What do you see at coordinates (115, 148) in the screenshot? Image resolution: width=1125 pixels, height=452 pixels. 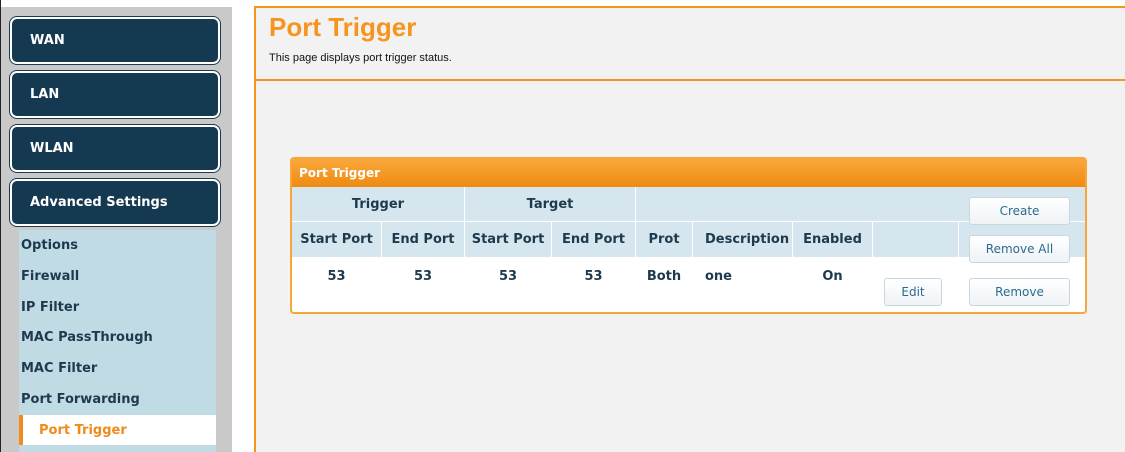 I see `nav-item-wlan: WLAN` at bounding box center [115, 148].